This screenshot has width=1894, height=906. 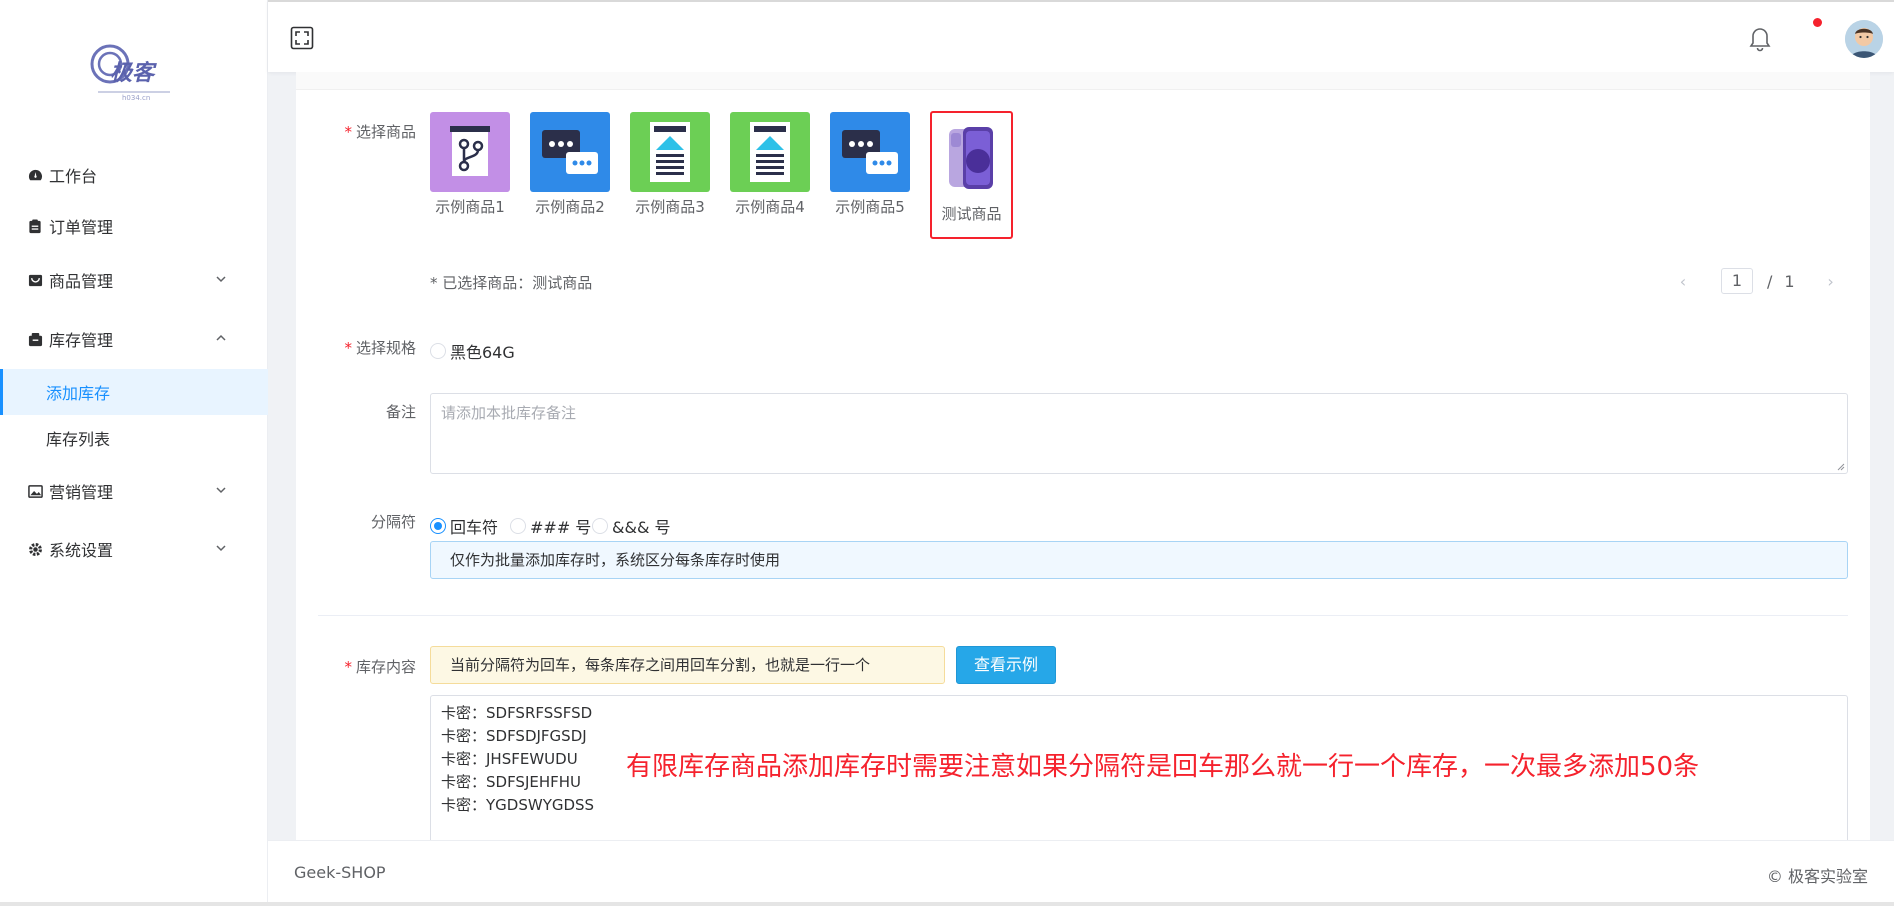 I want to click on avatar, so click(x=1864, y=39).